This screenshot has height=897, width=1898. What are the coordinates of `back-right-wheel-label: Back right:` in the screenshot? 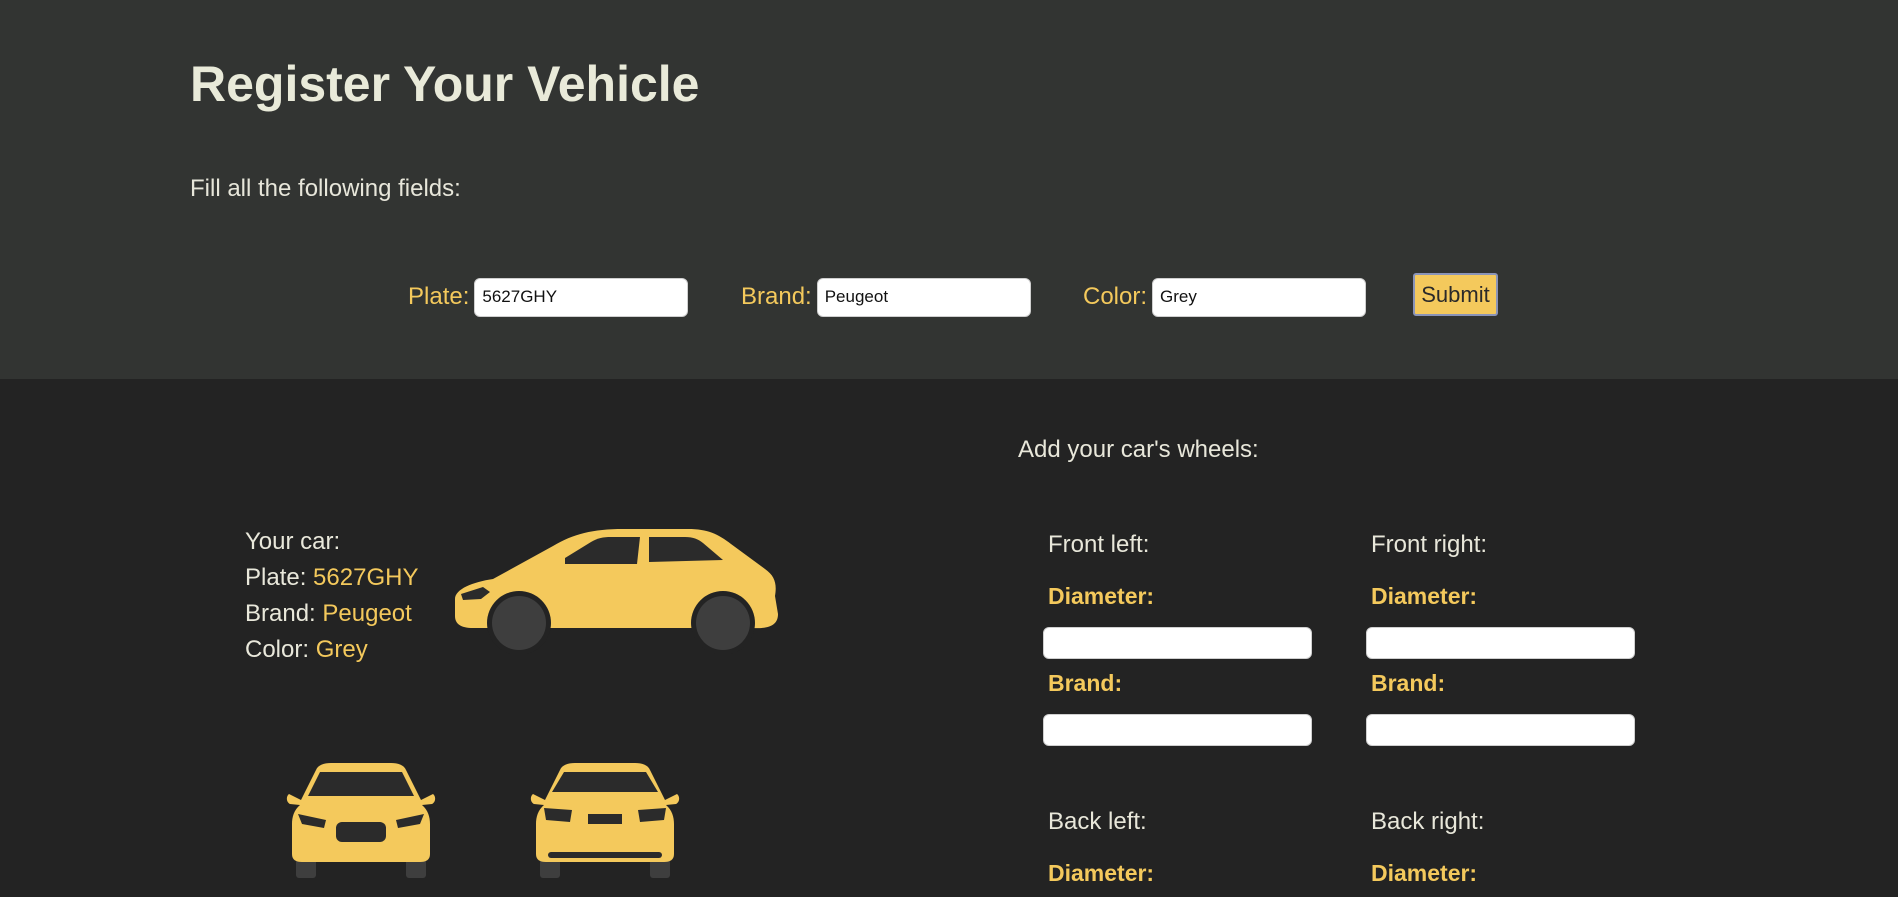 It's located at (1428, 821).